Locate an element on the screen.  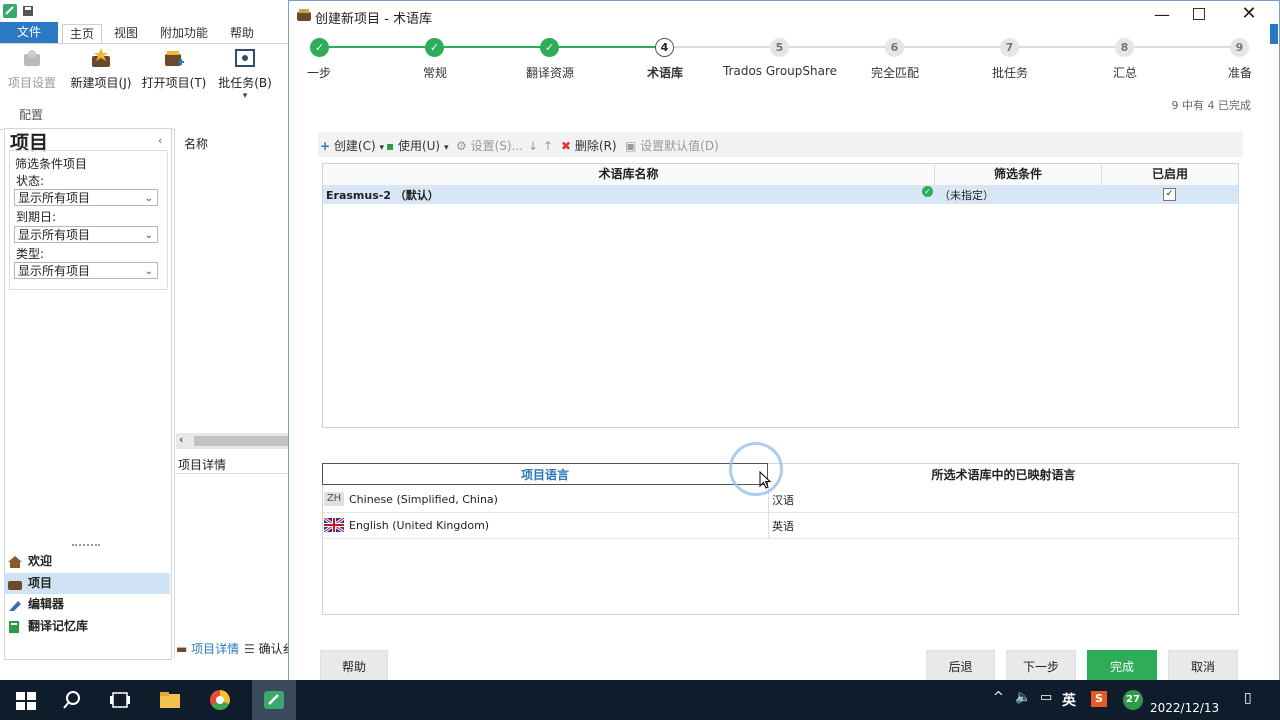
step-2-label: 常规 is located at coordinates (435, 72).